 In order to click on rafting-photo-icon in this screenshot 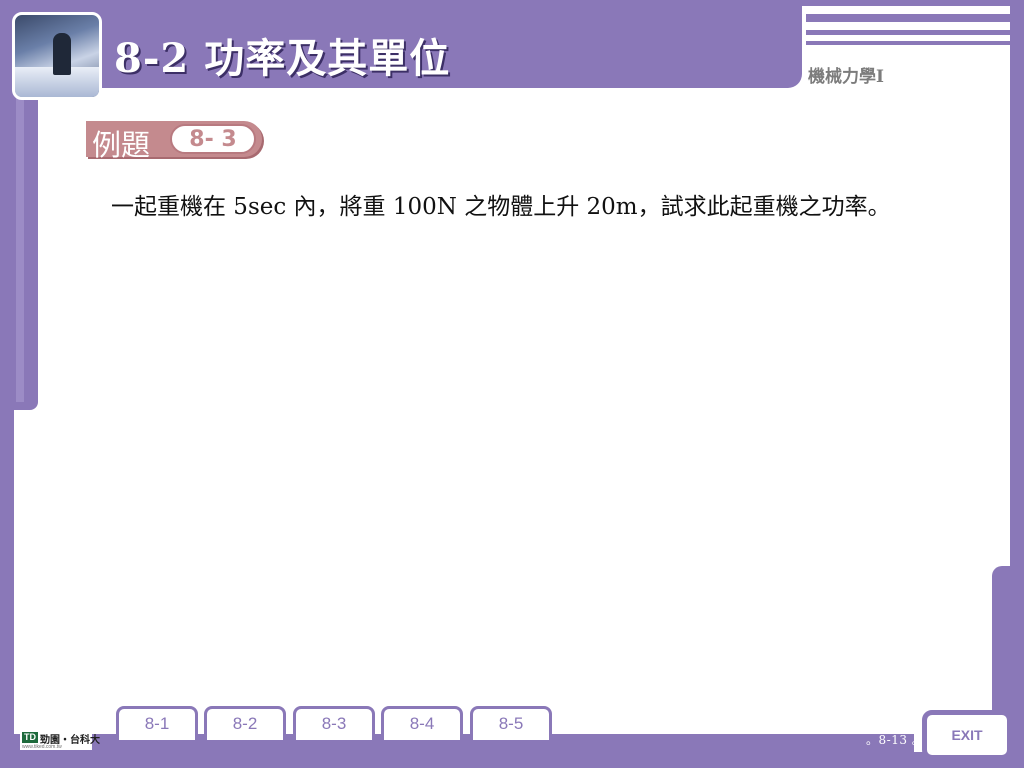, I will do `click(57, 56)`.